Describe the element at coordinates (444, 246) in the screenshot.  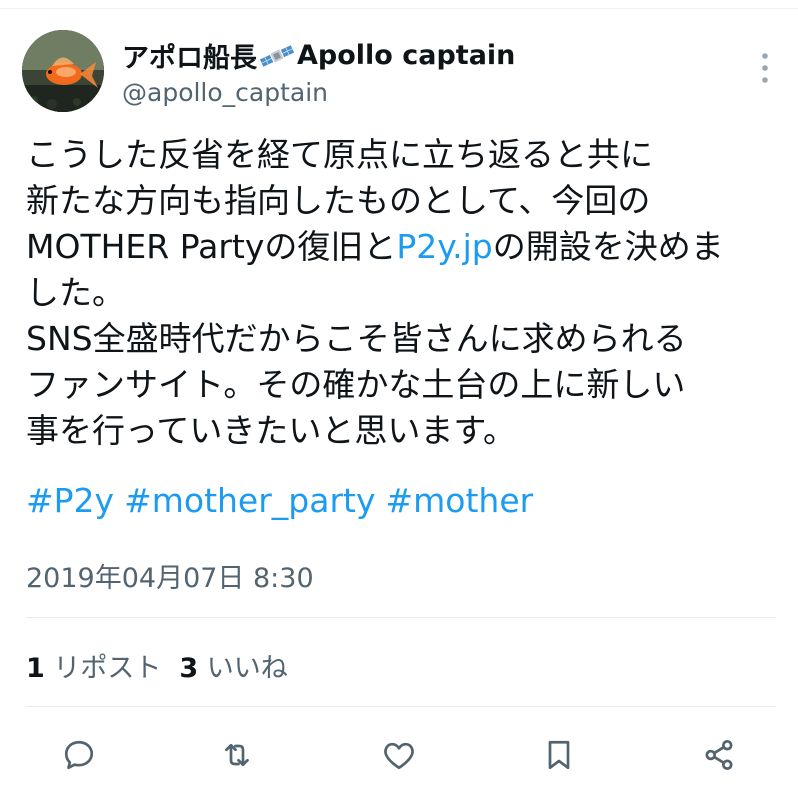
I see `tweet-link: P2y.jp` at that location.